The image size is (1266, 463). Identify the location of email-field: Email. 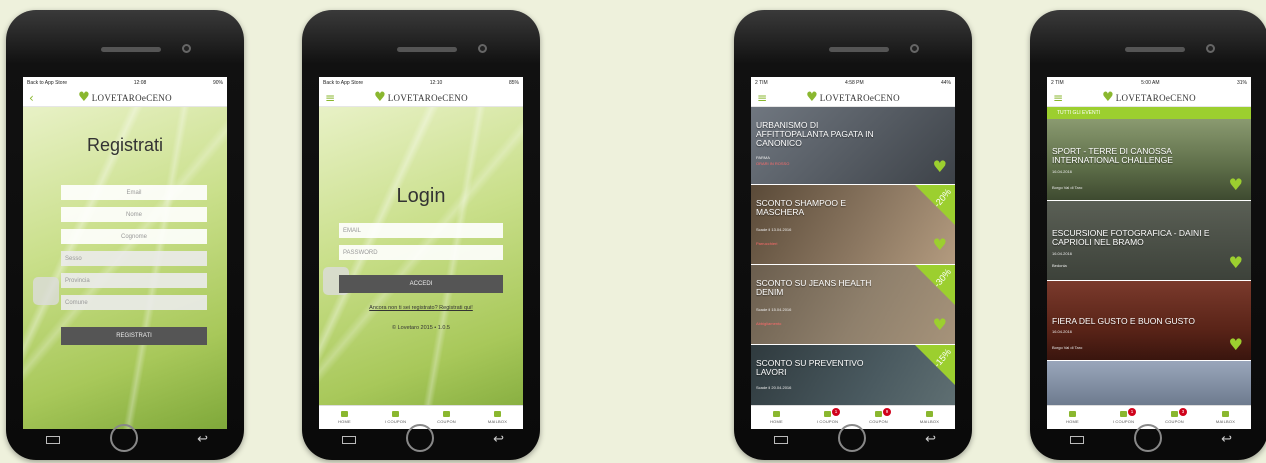
(134, 192).